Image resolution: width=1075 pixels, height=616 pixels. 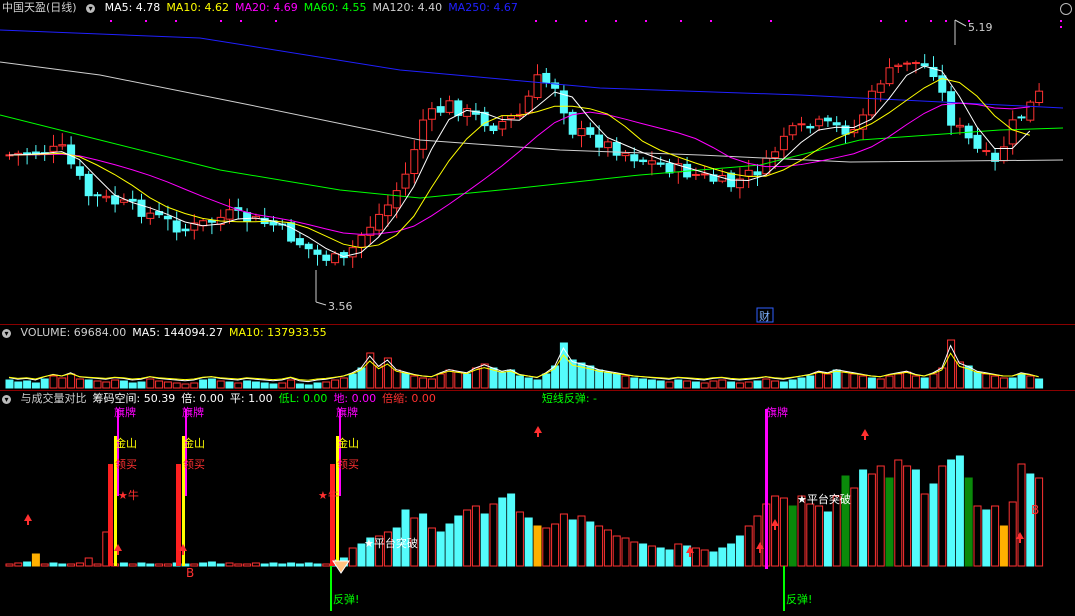 What do you see at coordinates (115, 501) in the screenshot?
I see `signal-a-yellow` at bounding box center [115, 501].